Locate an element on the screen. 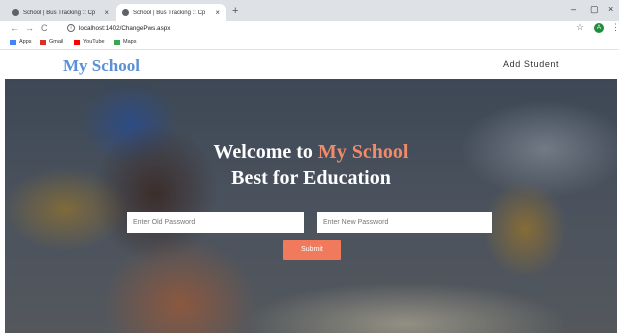  bookmark-label: Maps is located at coordinates (130, 42).